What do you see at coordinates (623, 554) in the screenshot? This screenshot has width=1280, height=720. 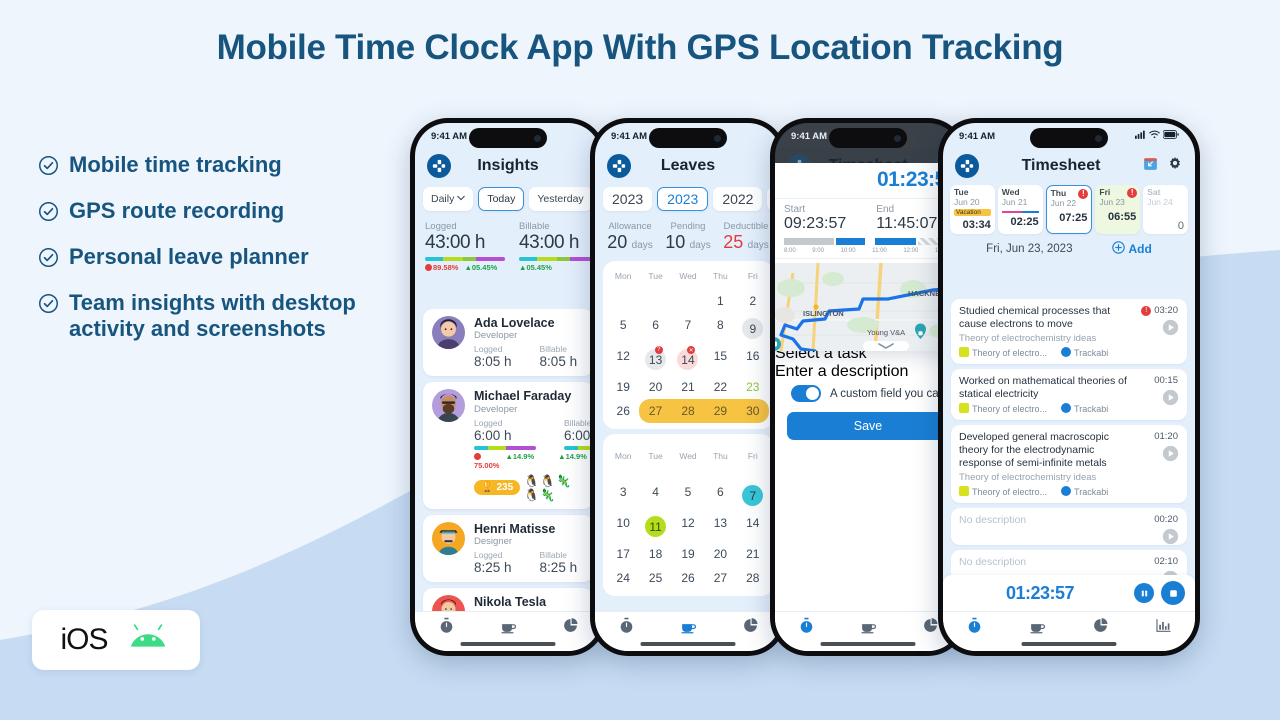 I see `calendar-day: 17` at bounding box center [623, 554].